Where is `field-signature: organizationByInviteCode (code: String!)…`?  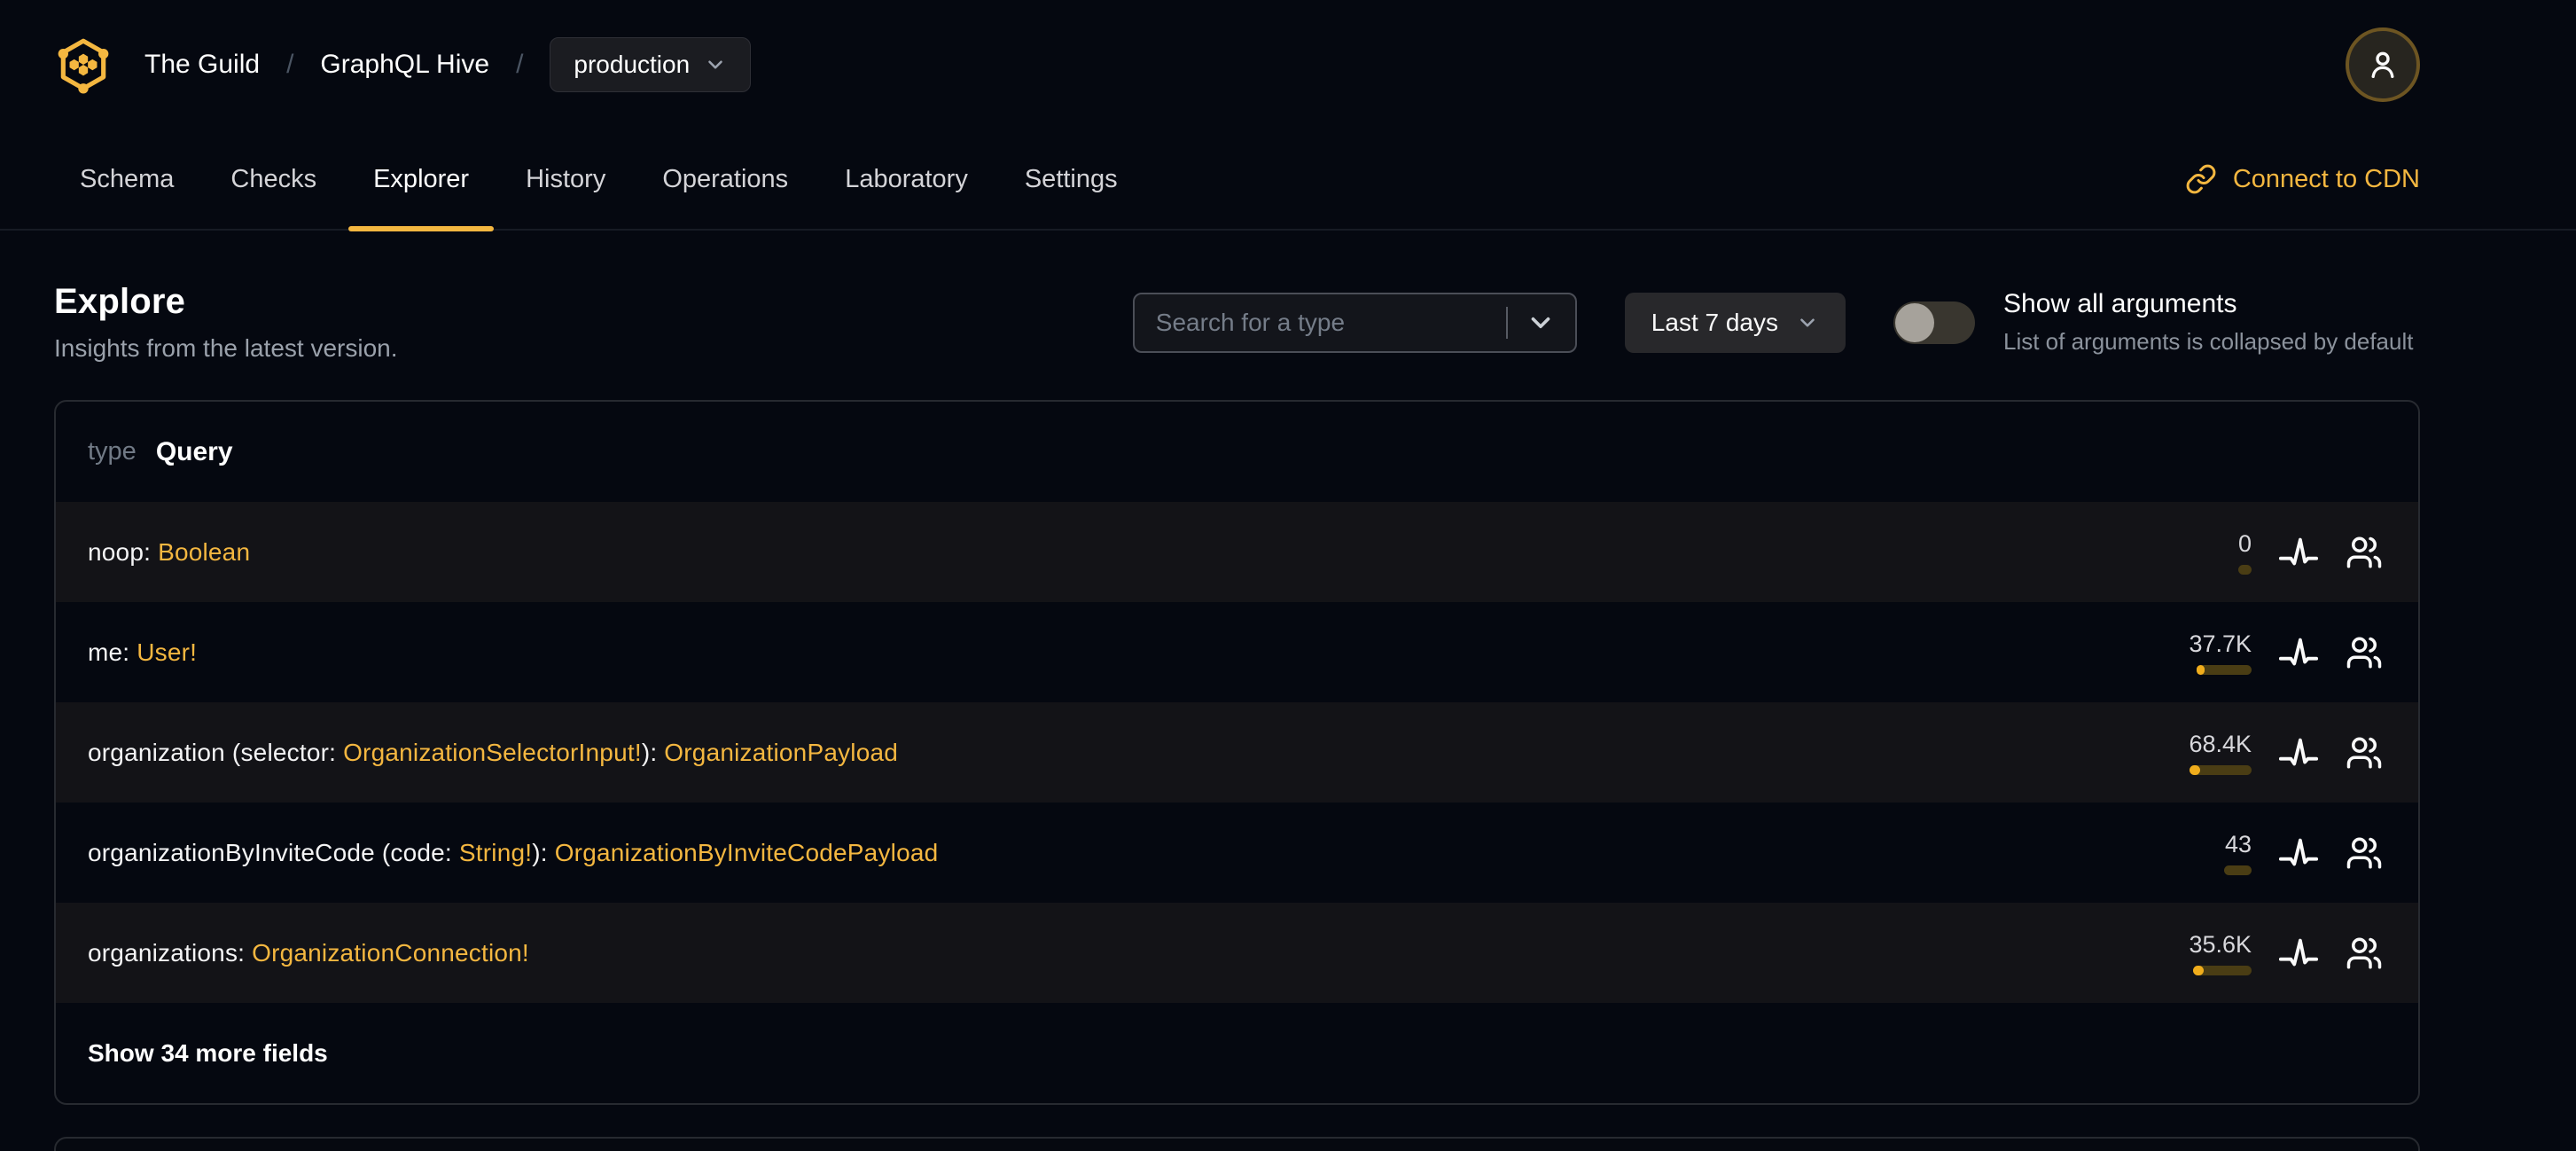 field-signature: organizationByInviteCode (code: String!)… is located at coordinates (513, 853).